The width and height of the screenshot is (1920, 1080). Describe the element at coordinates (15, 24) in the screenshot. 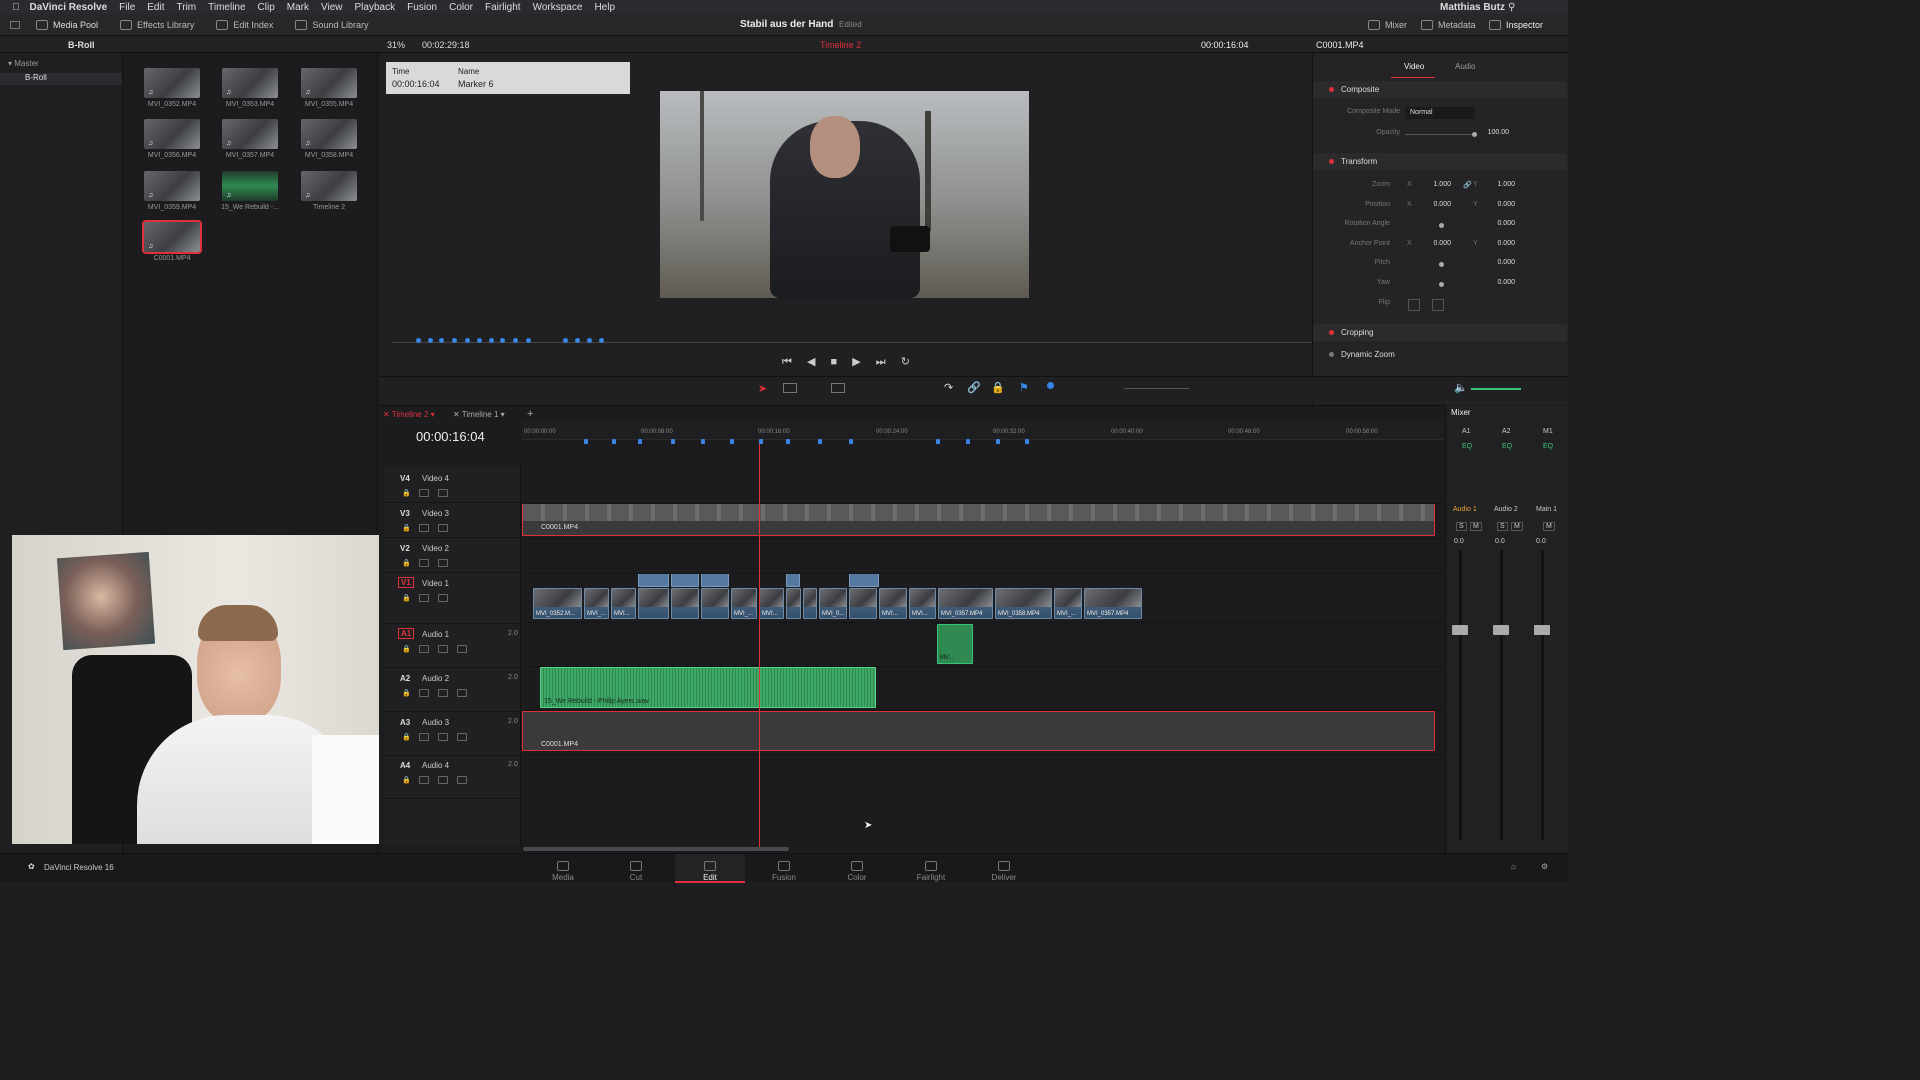

I see `panel-toggle-icon` at that location.